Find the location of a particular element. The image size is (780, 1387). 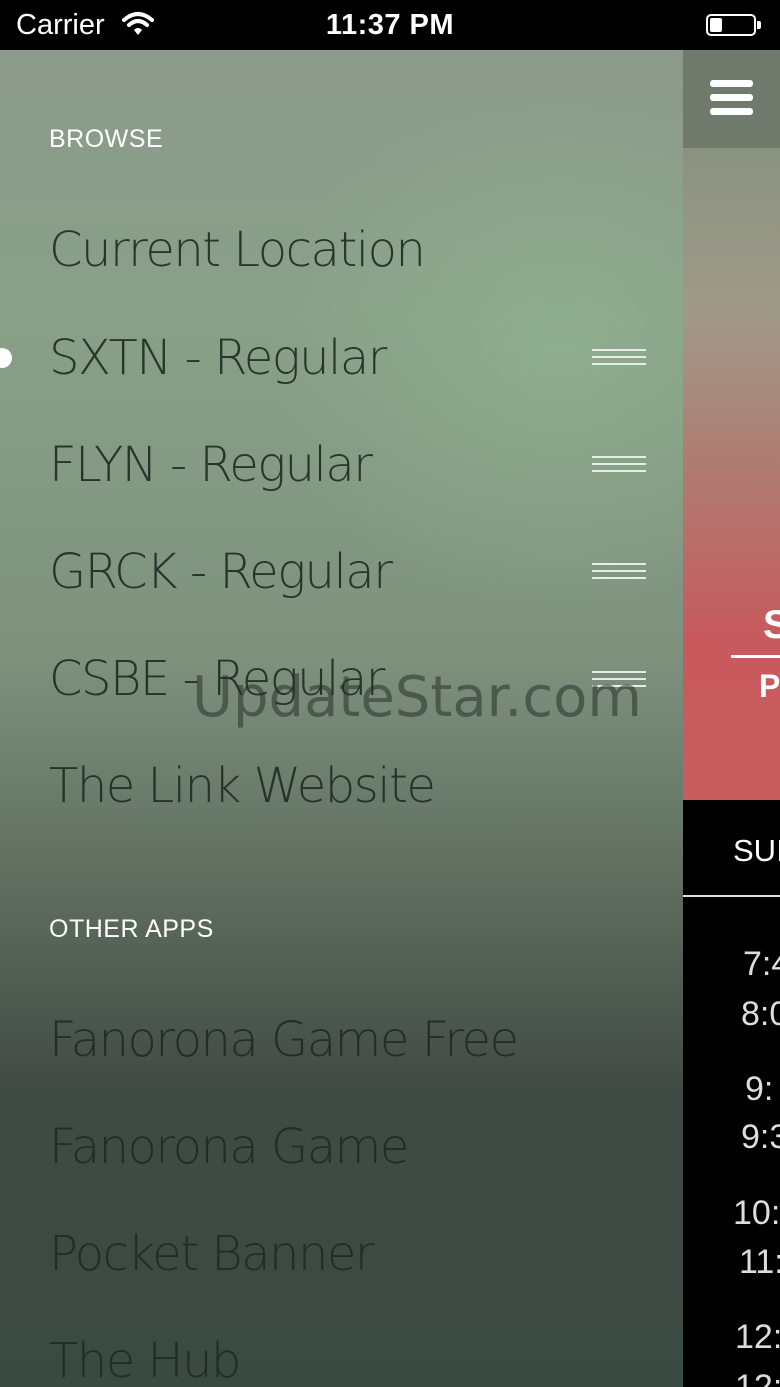

schedule-time: 10: is located at coordinates (756, 1213).